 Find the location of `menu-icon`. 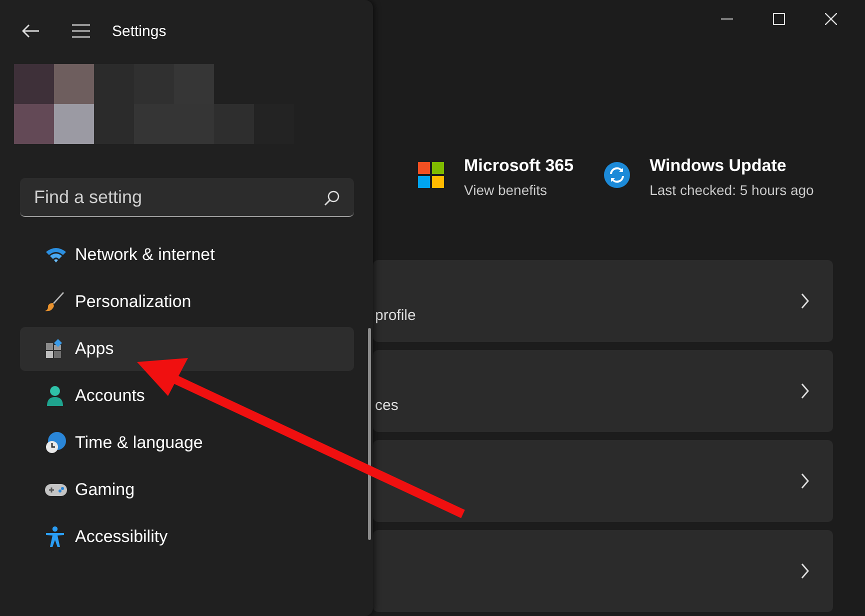

menu-icon is located at coordinates (81, 31).